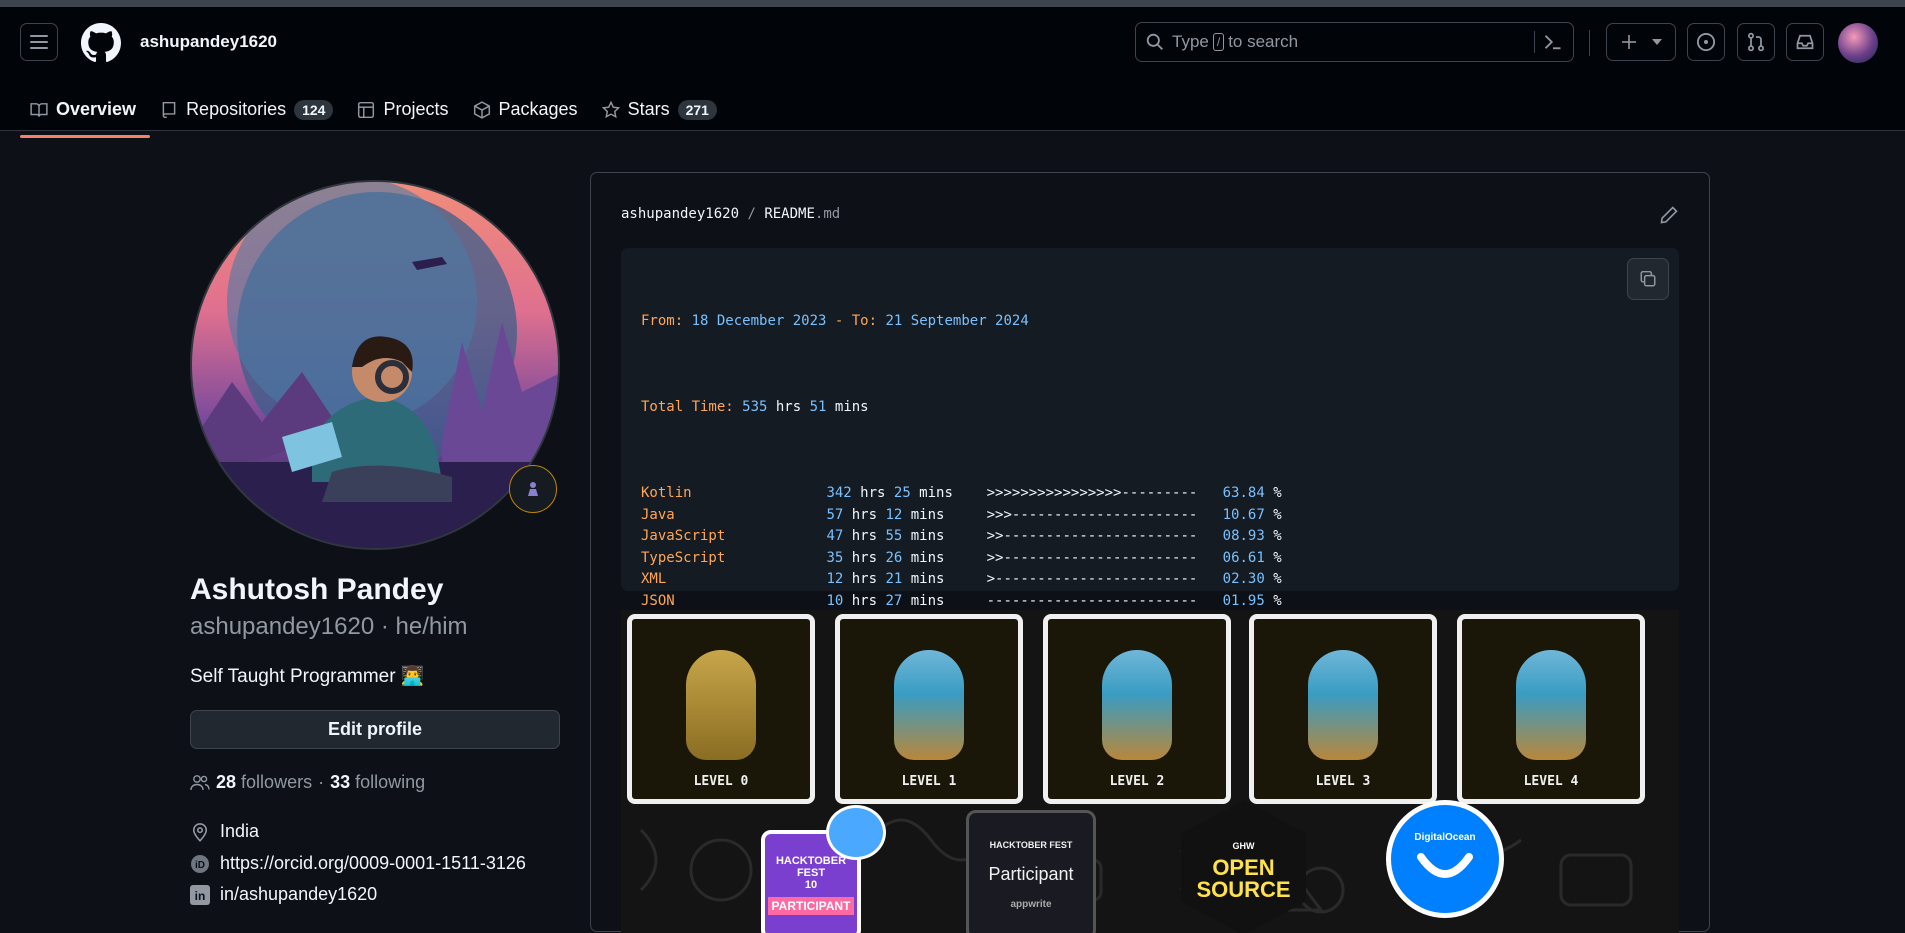 This screenshot has width=1905, height=933. I want to click on window-top-strip, so click(952, 3).